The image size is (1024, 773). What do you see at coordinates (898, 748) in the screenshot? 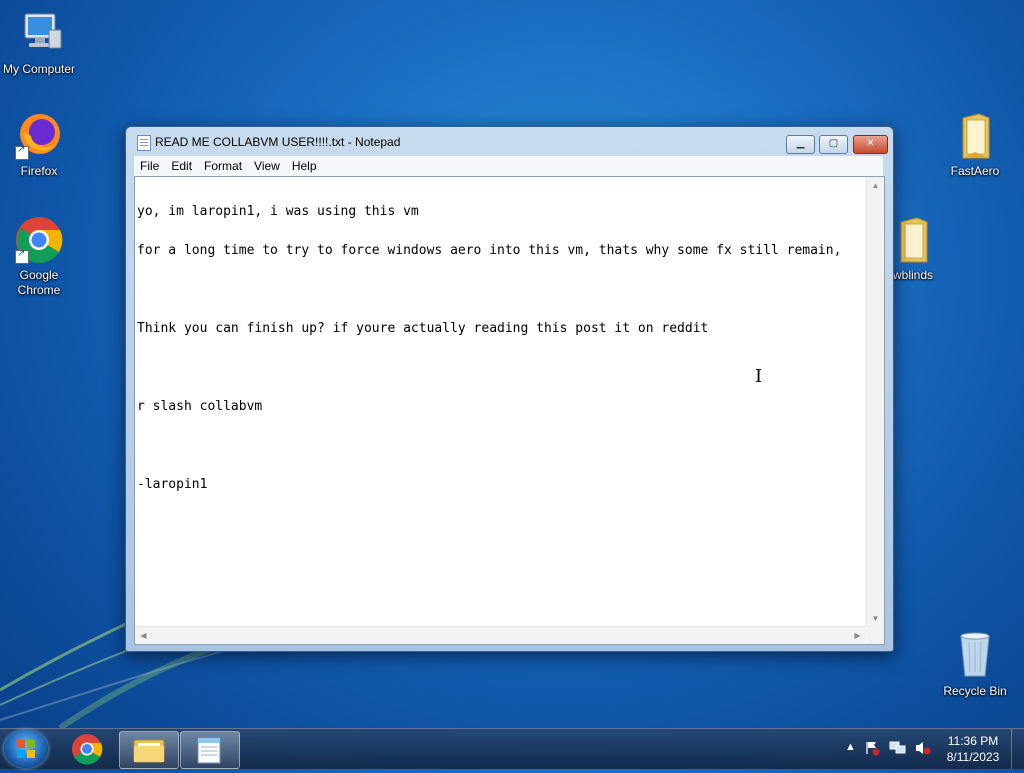
I see `network-icon` at bounding box center [898, 748].